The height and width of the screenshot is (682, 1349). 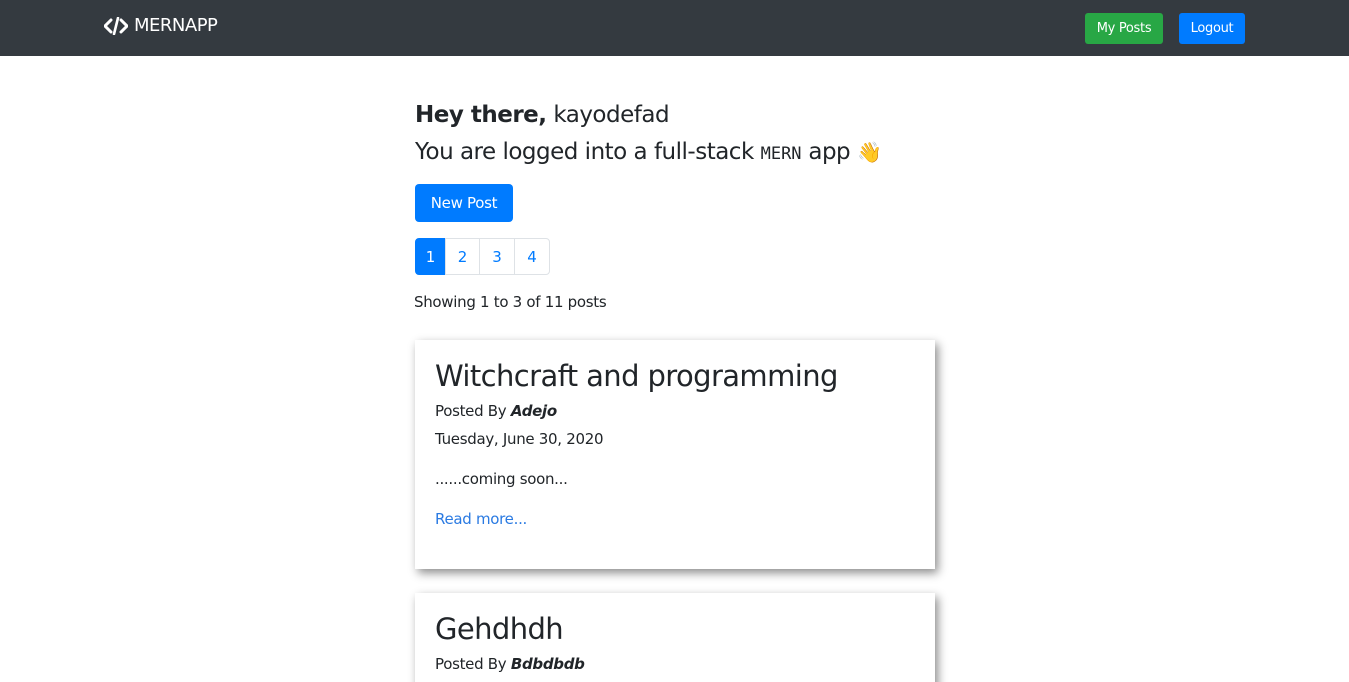 I want to click on post-author: Bdbdbdb, so click(x=547, y=664).